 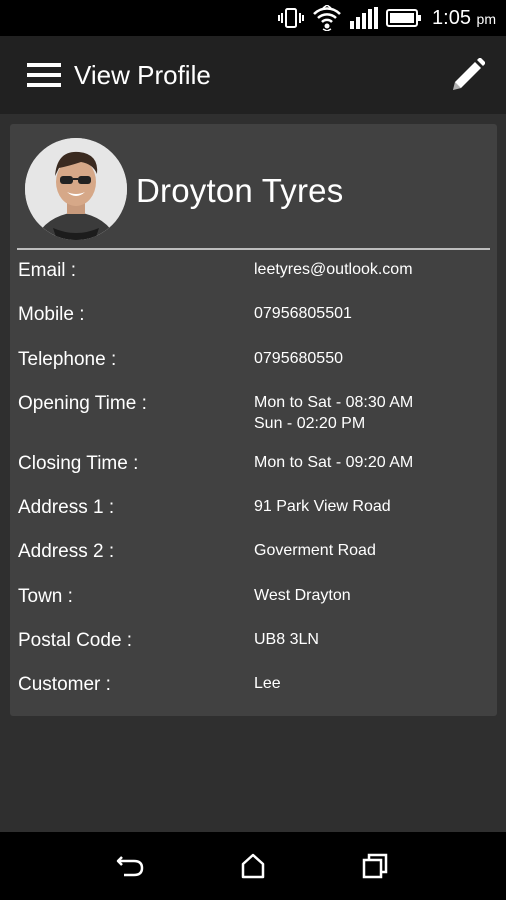 I want to click on app-bar: View Profile, so click(x=253, y=75).